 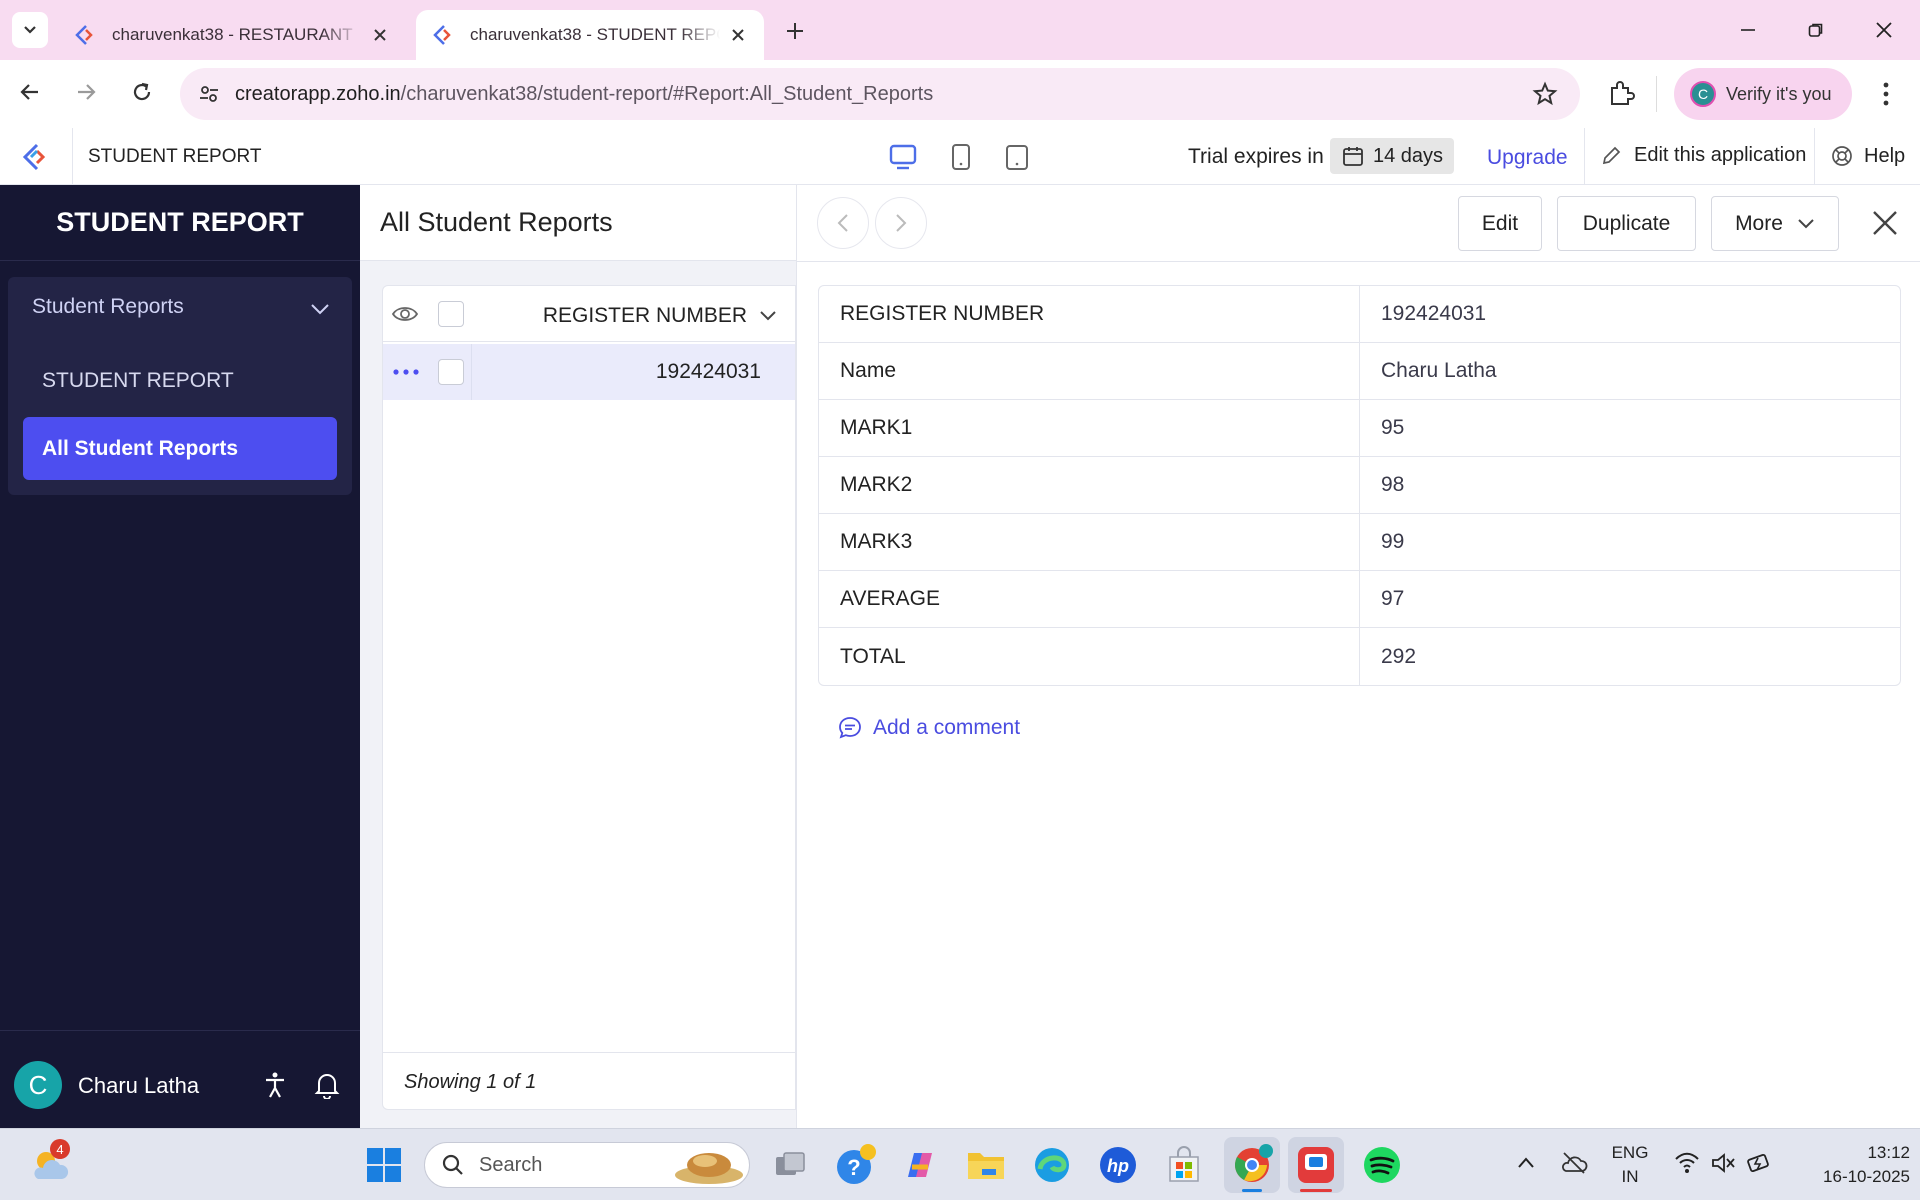 I want to click on user-avatar: C, so click(x=38, y=1085).